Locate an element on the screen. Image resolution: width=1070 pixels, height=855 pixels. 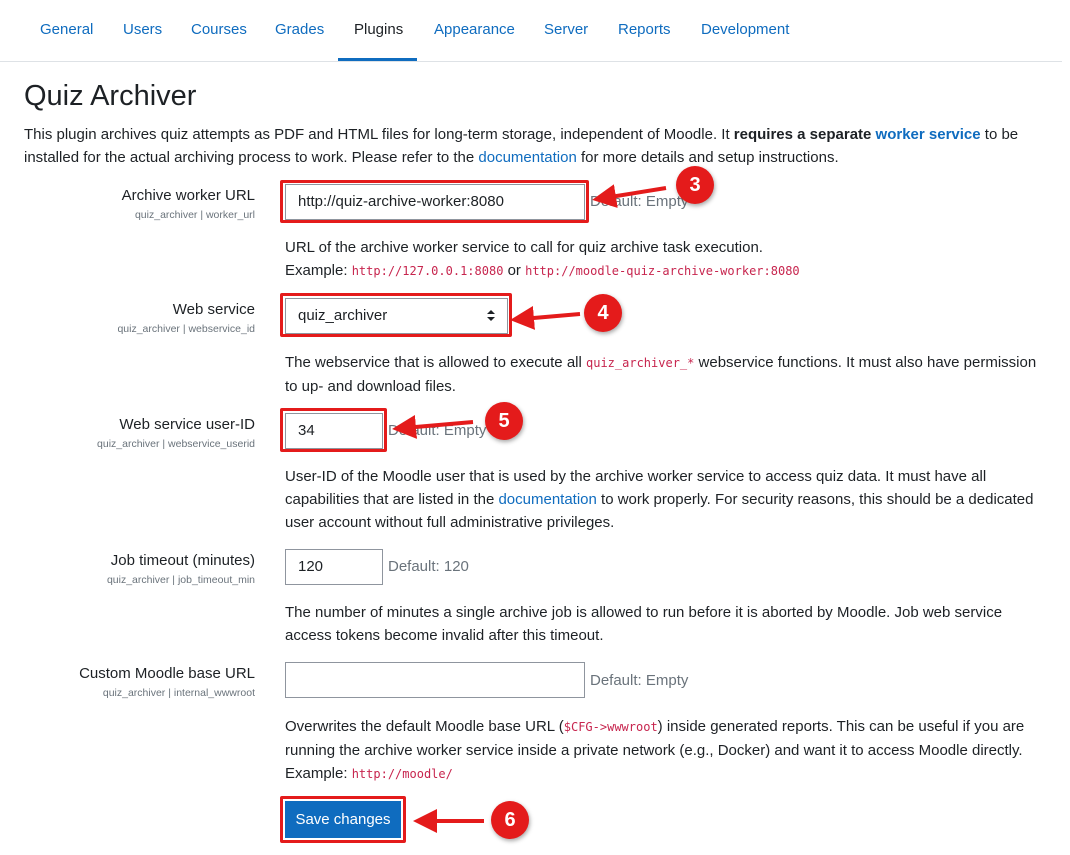
highlight-save-button is located at coordinates (343, 819).